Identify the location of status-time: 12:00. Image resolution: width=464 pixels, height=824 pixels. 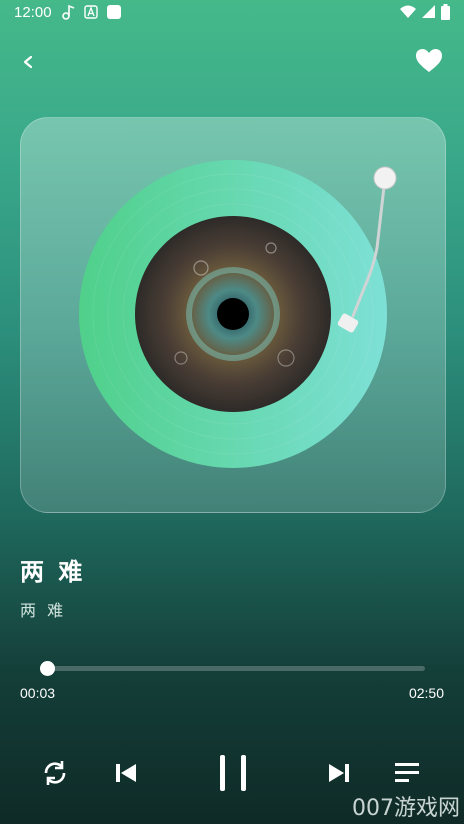
(33, 12).